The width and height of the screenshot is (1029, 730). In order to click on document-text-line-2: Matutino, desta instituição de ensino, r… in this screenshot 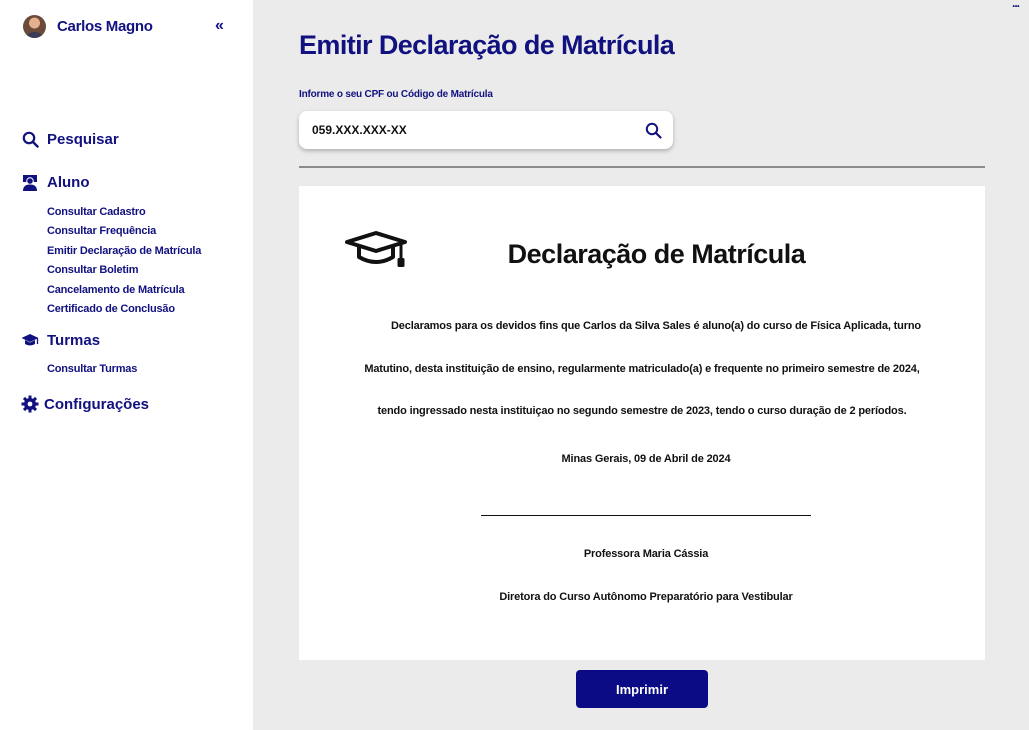, I will do `click(642, 369)`.